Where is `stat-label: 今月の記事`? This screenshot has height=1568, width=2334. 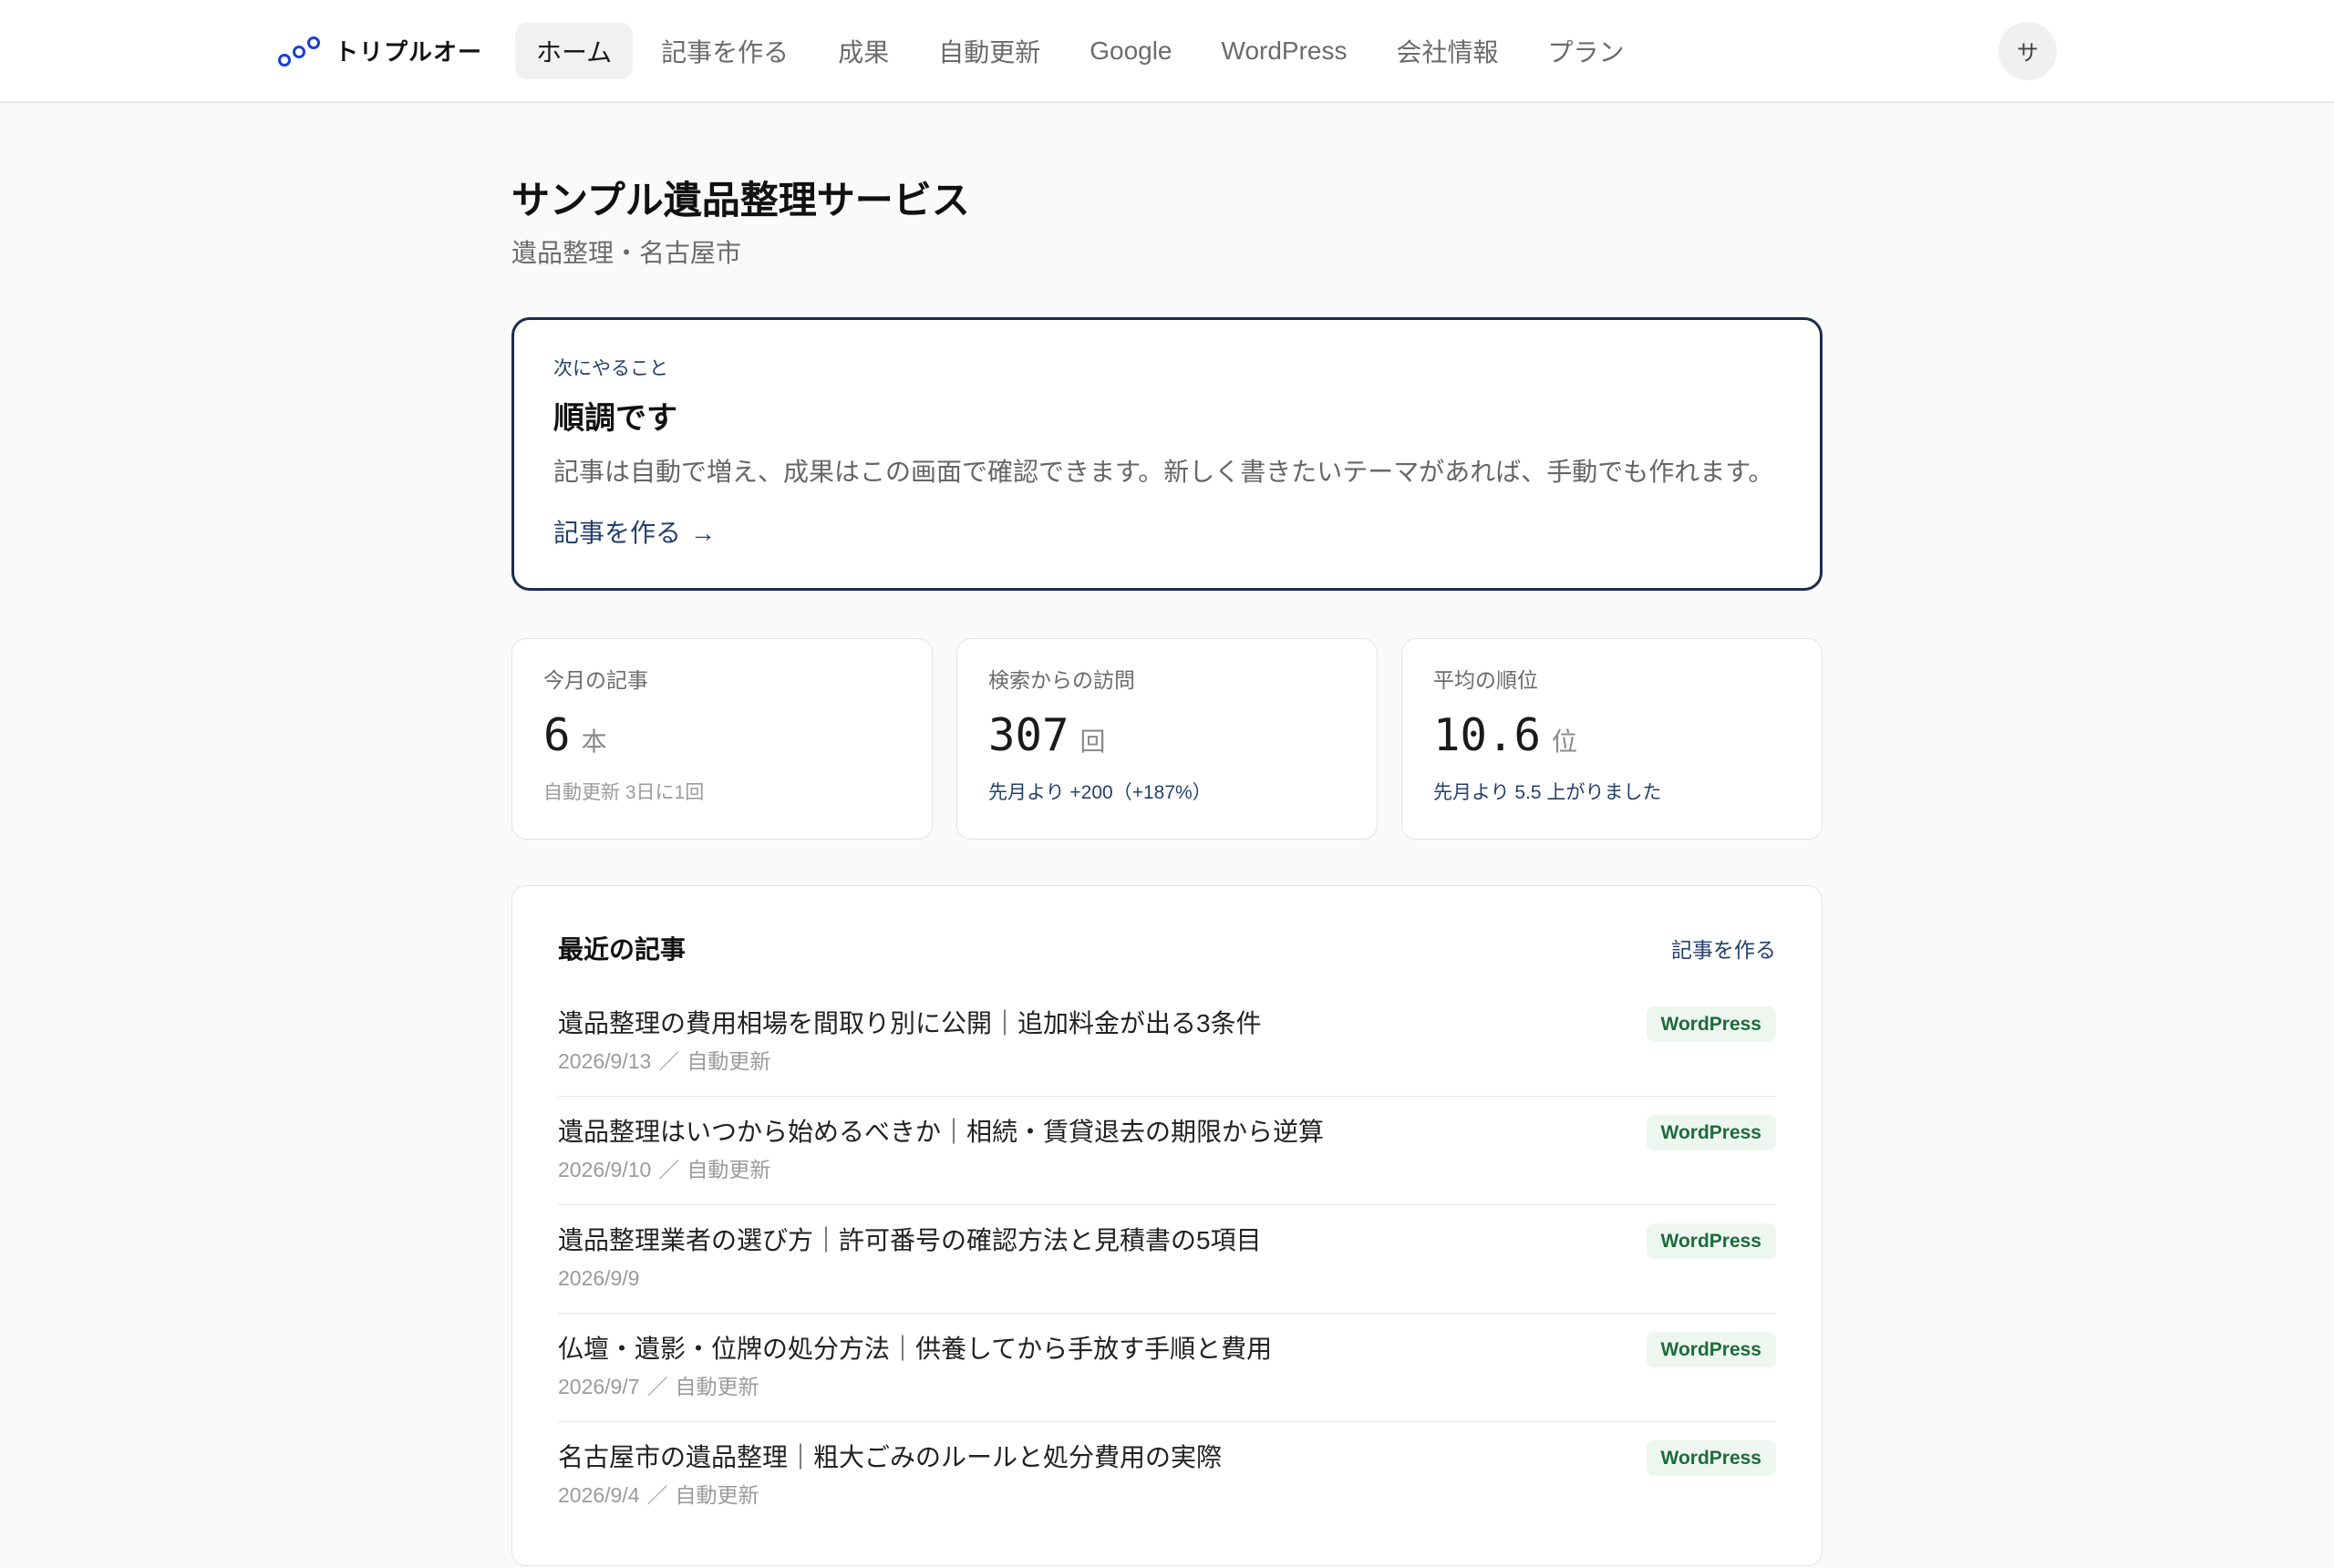
stat-label: 今月の記事 is located at coordinates (595, 680).